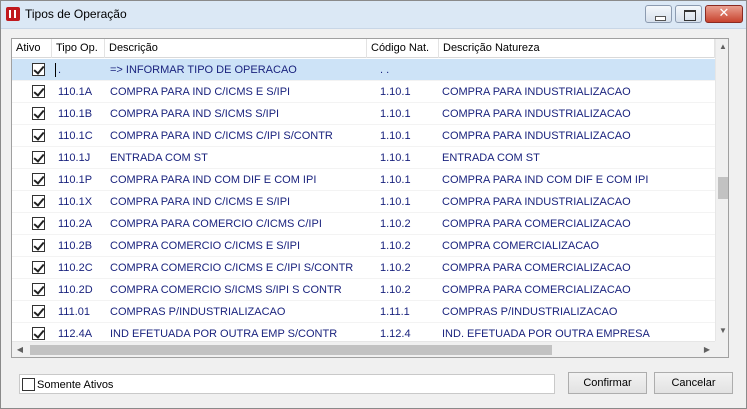 The image size is (747, 409). Describe the element at coordinates (722, 47) in the screenshot. I see `scroll-up-icon: ▲` at that location.